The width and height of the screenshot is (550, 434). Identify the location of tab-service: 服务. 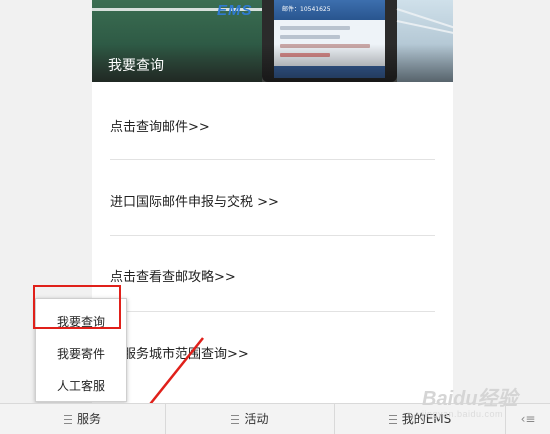
(82, 419).